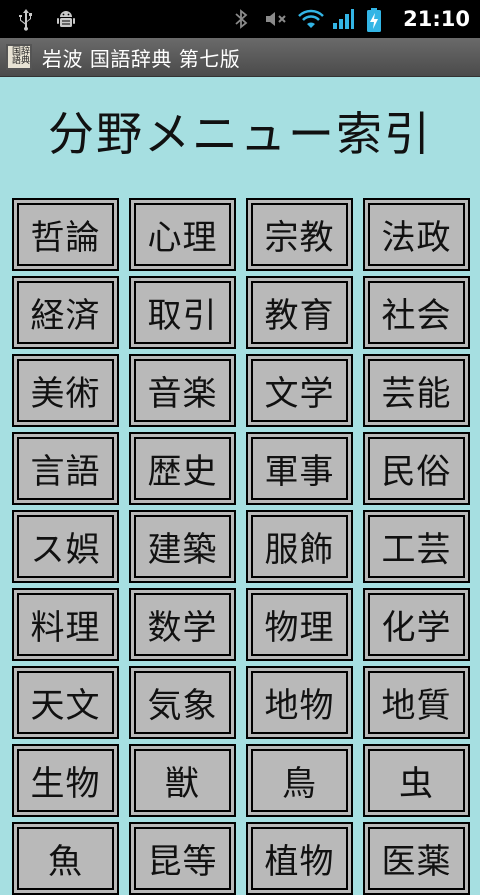 The image size is (480, 895). I want to click on bluetooth-icon, so click(241, 19).